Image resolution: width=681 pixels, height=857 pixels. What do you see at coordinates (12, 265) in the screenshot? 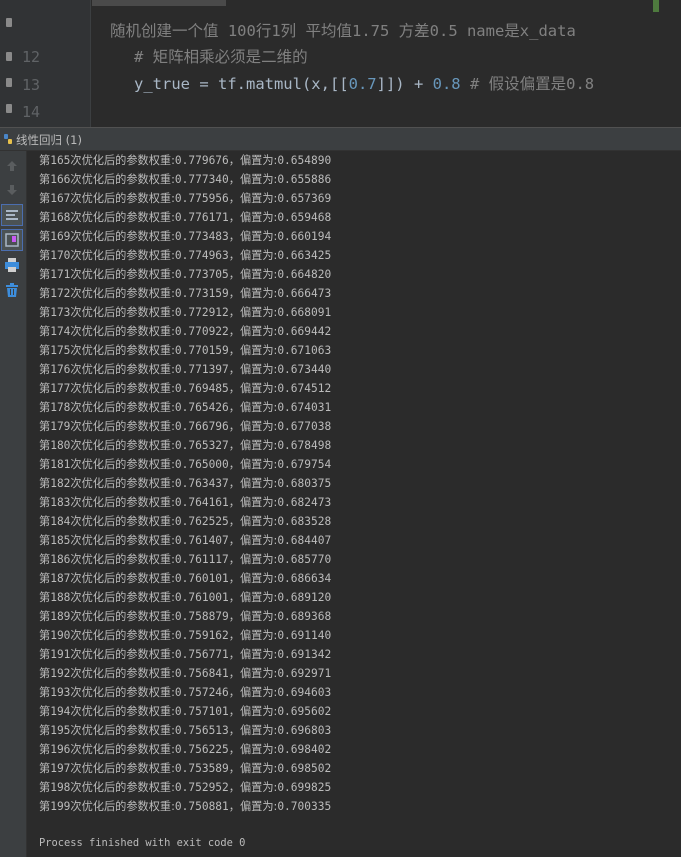
I see `print-icon` at bounding box center [12, 265].